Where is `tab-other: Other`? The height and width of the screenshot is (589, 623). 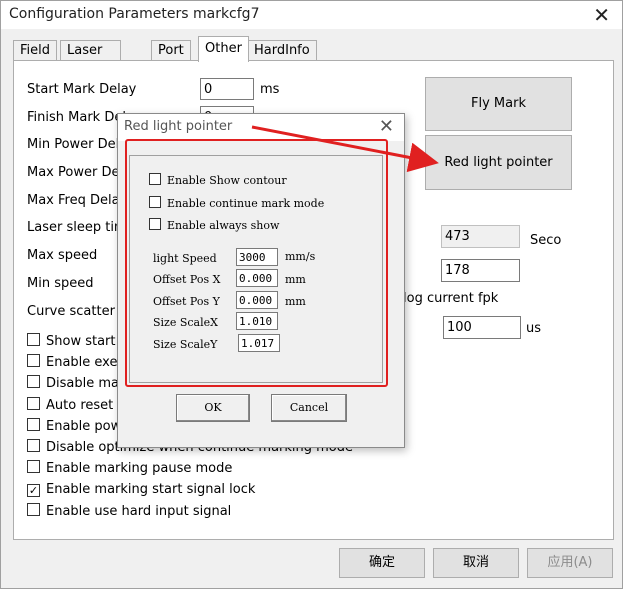
tab-other: Other is located at coordinates (223, 49).